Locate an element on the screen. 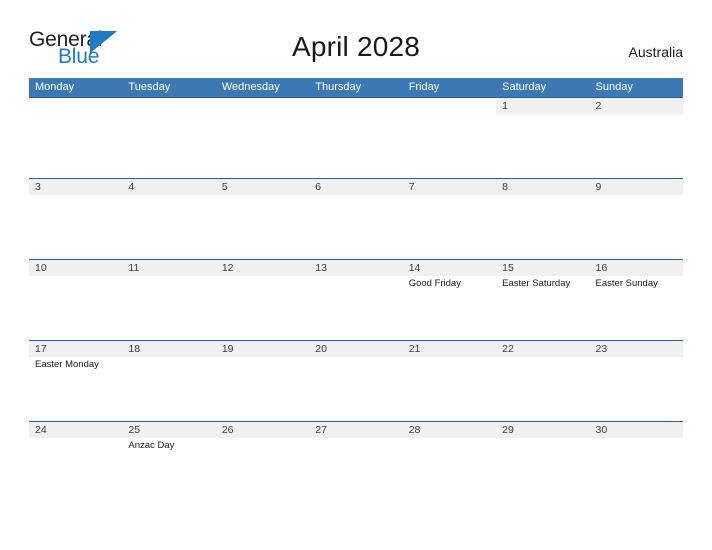  weekday-wednesday: Wednesday is located at coordinates (250, 87).